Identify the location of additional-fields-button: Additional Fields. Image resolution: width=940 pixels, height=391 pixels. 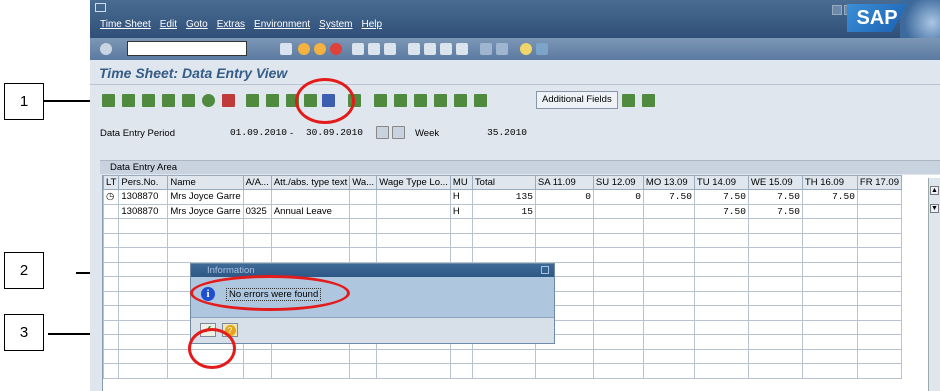
(577, 100).